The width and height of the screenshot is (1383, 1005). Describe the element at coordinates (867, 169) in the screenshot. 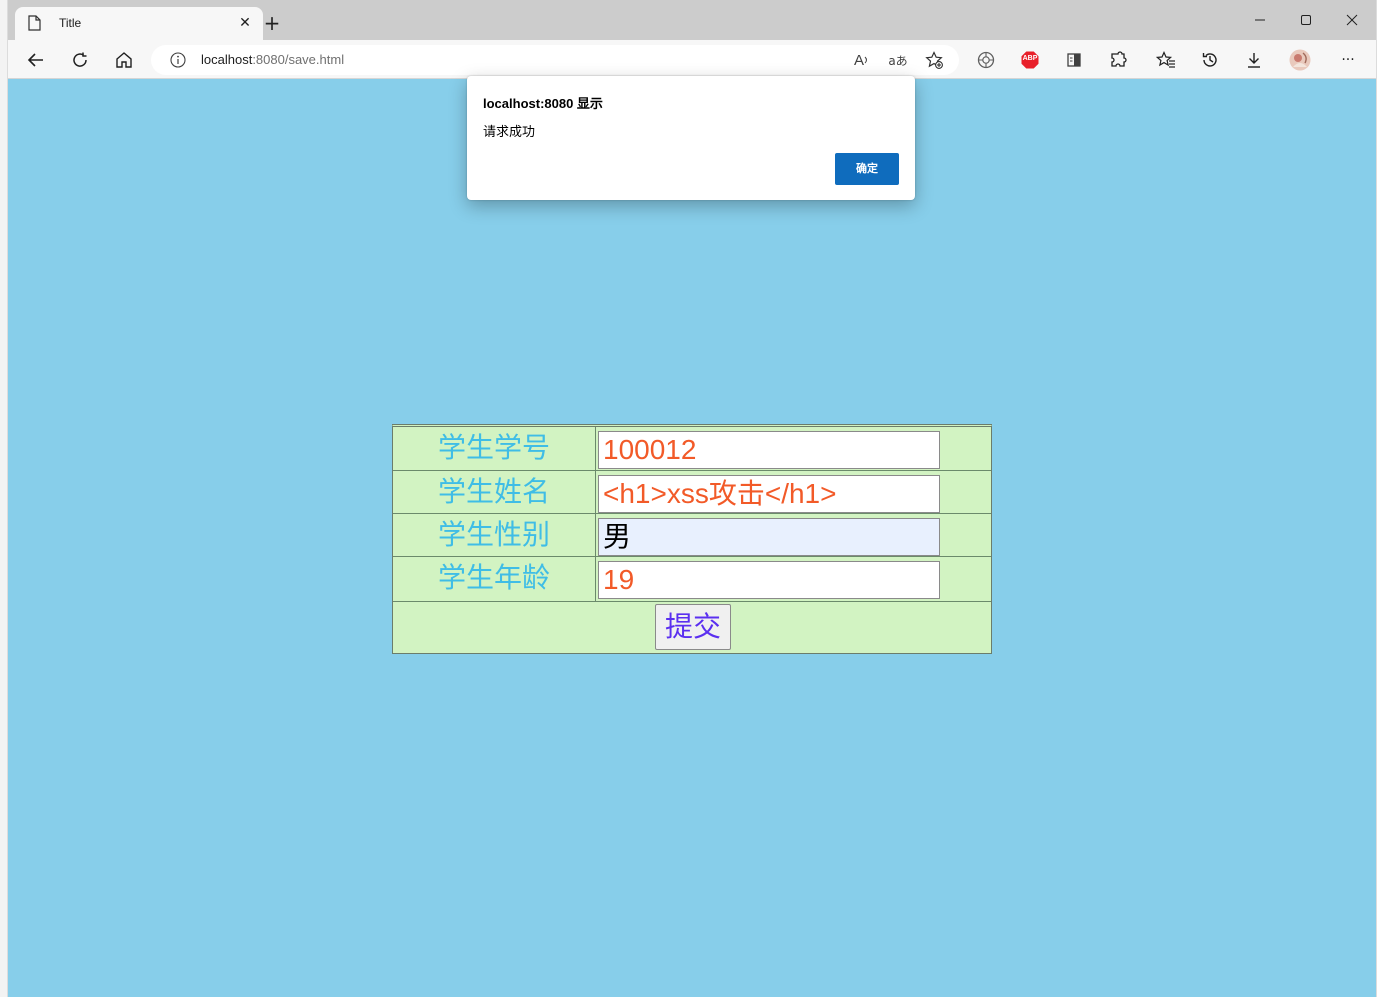

I see `dialog-ok-button: 确定` at that location.